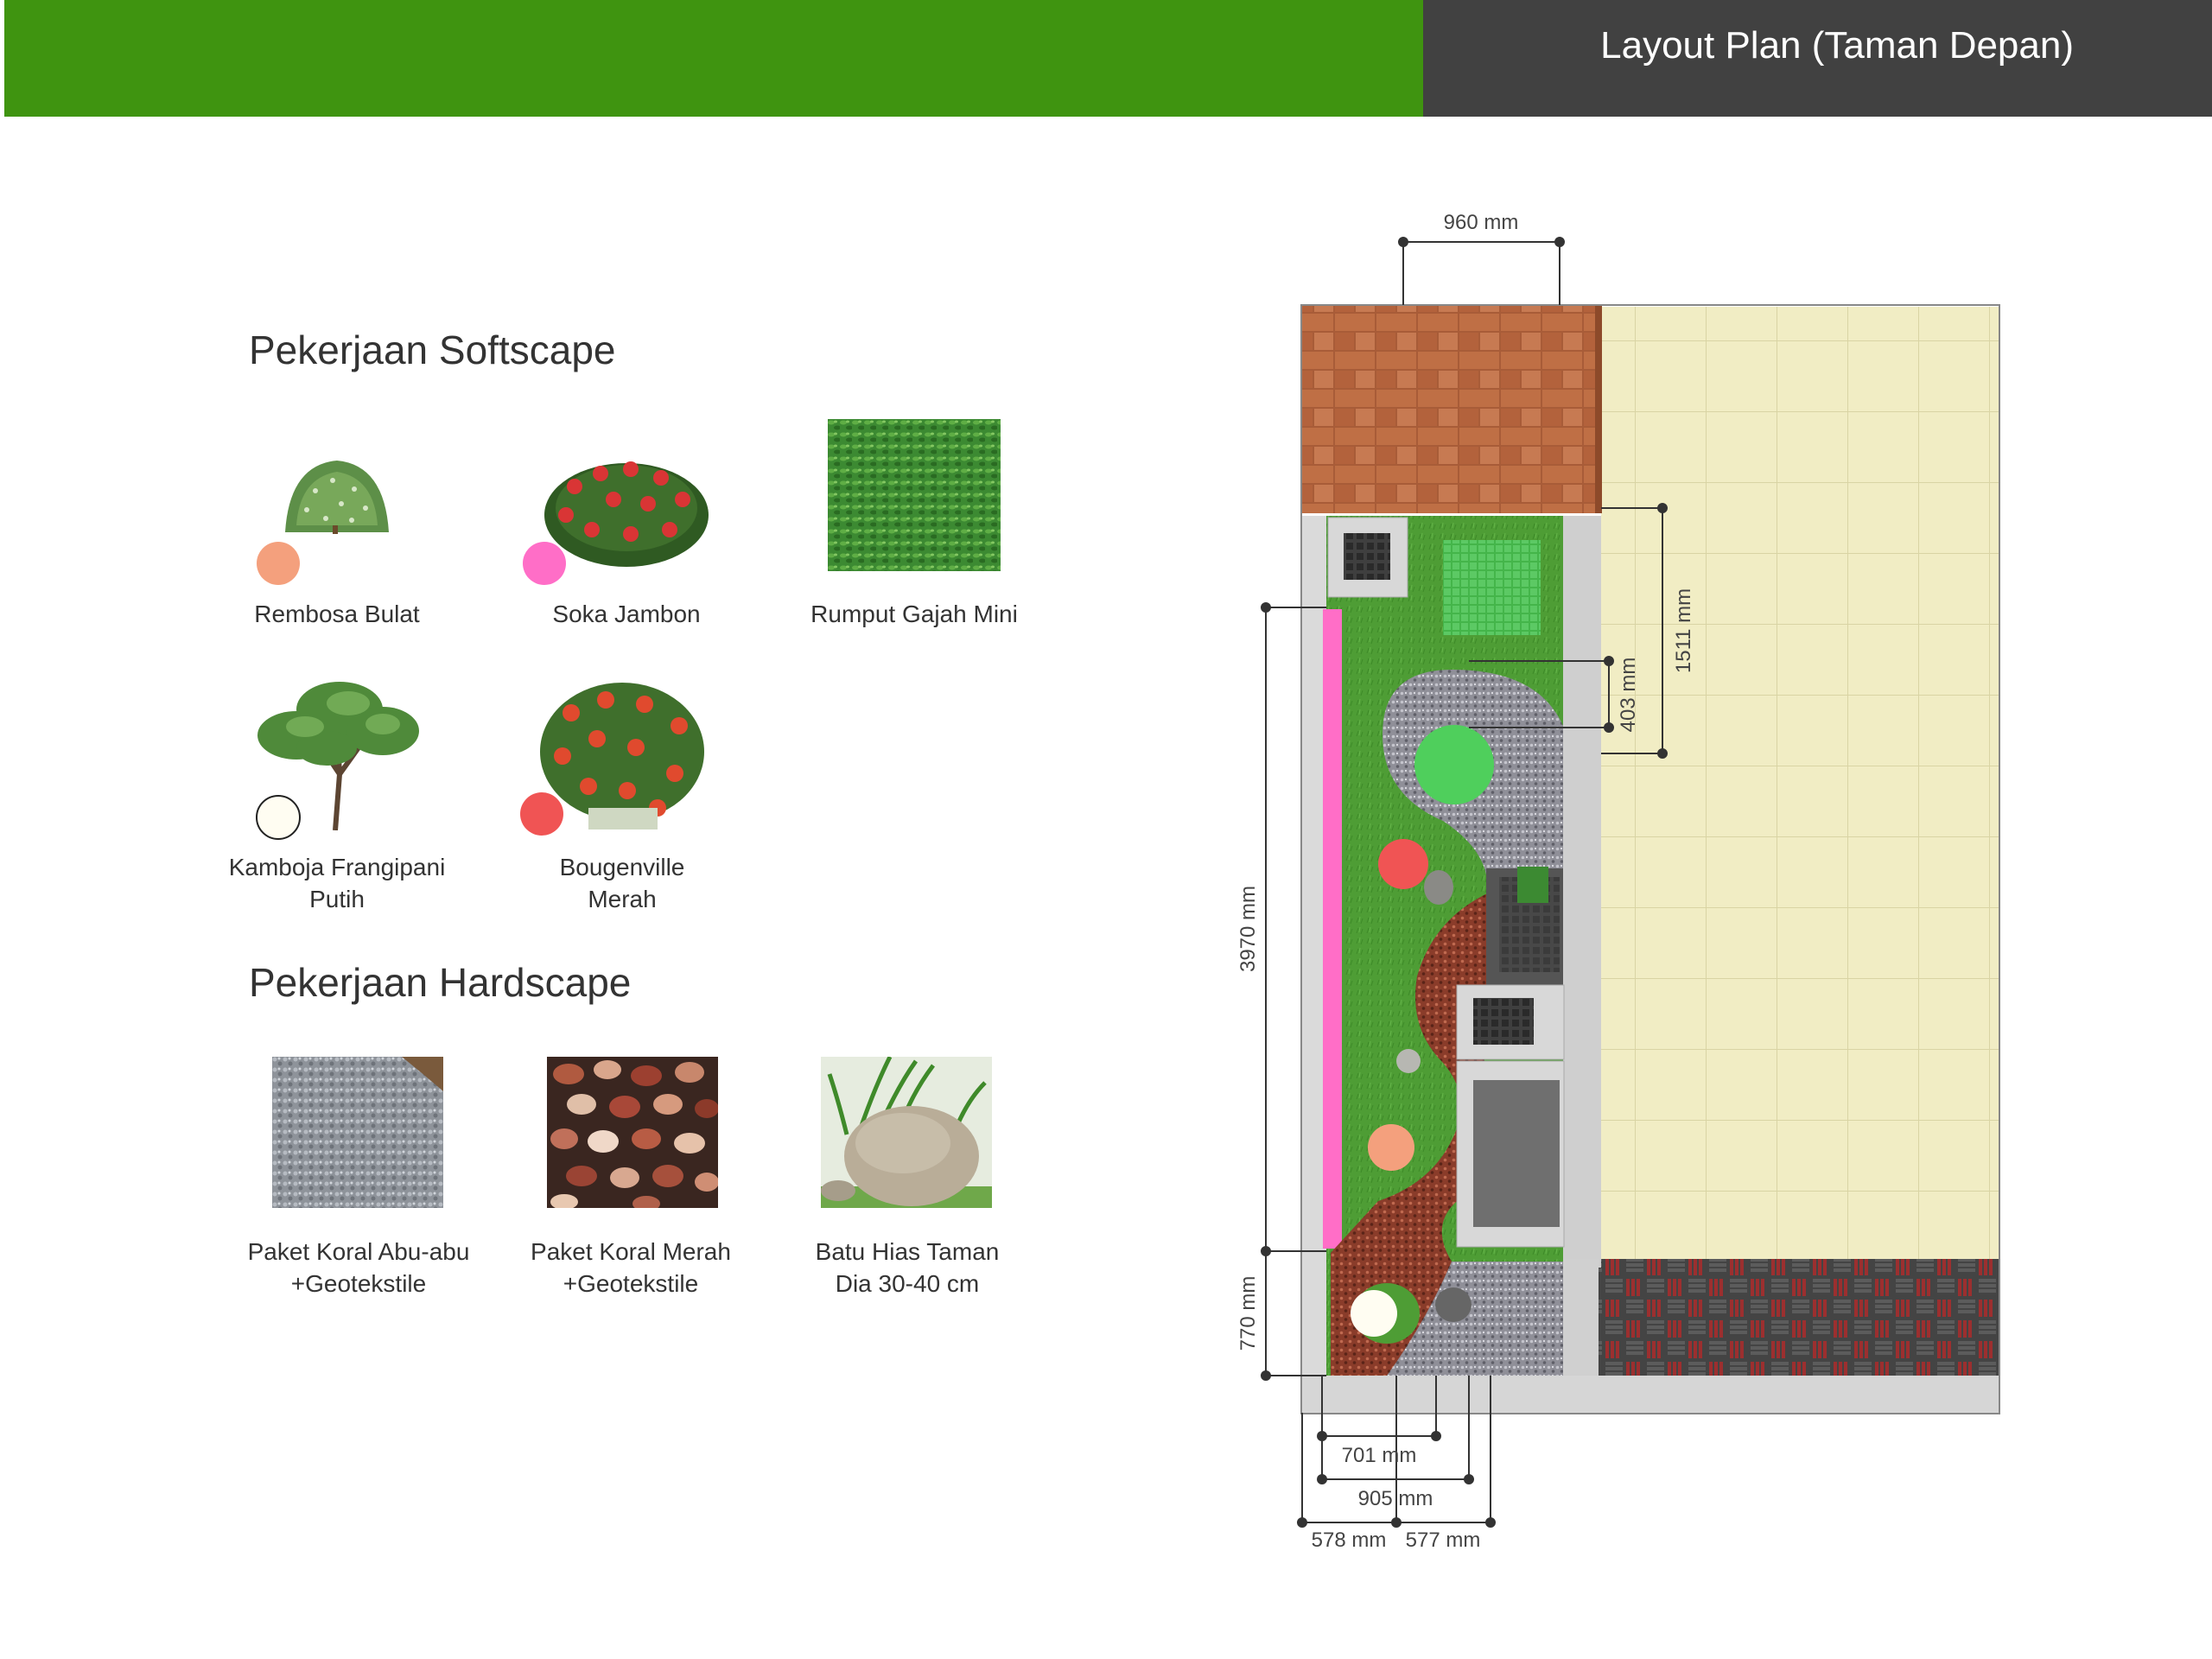 The width and height of the screenshot is (2212, 1659). I want to click on bougenville-label-line2: Merah, so click(622, 899).